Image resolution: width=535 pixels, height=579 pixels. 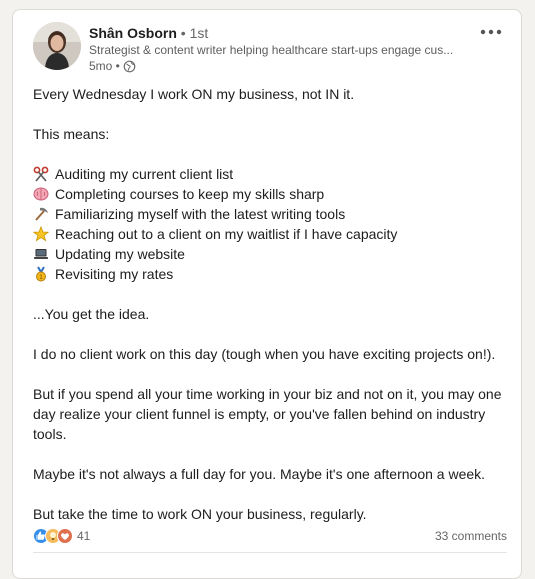 What do you see at coordinates (114, 274) in the screenshot?
I see `list-item-text: Revisiting my rates` at bounding box center [114, 274].